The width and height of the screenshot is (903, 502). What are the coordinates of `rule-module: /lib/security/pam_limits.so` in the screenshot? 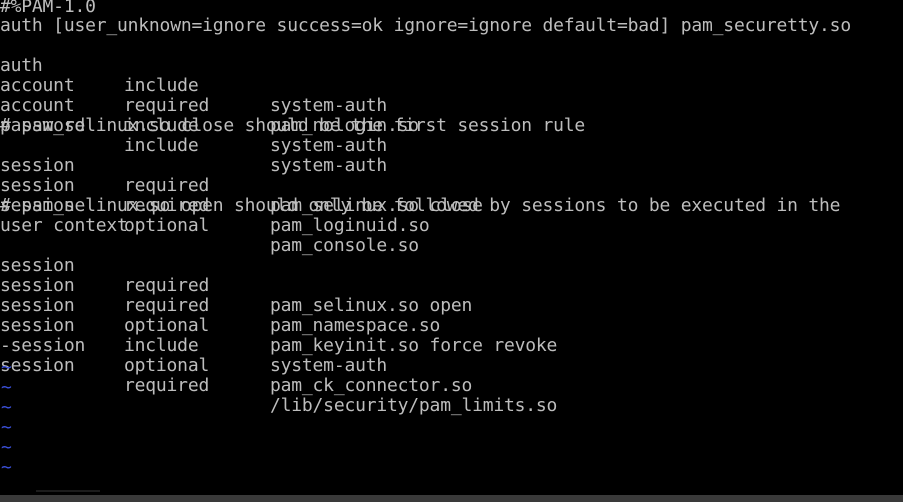 It's located at (414, 405).